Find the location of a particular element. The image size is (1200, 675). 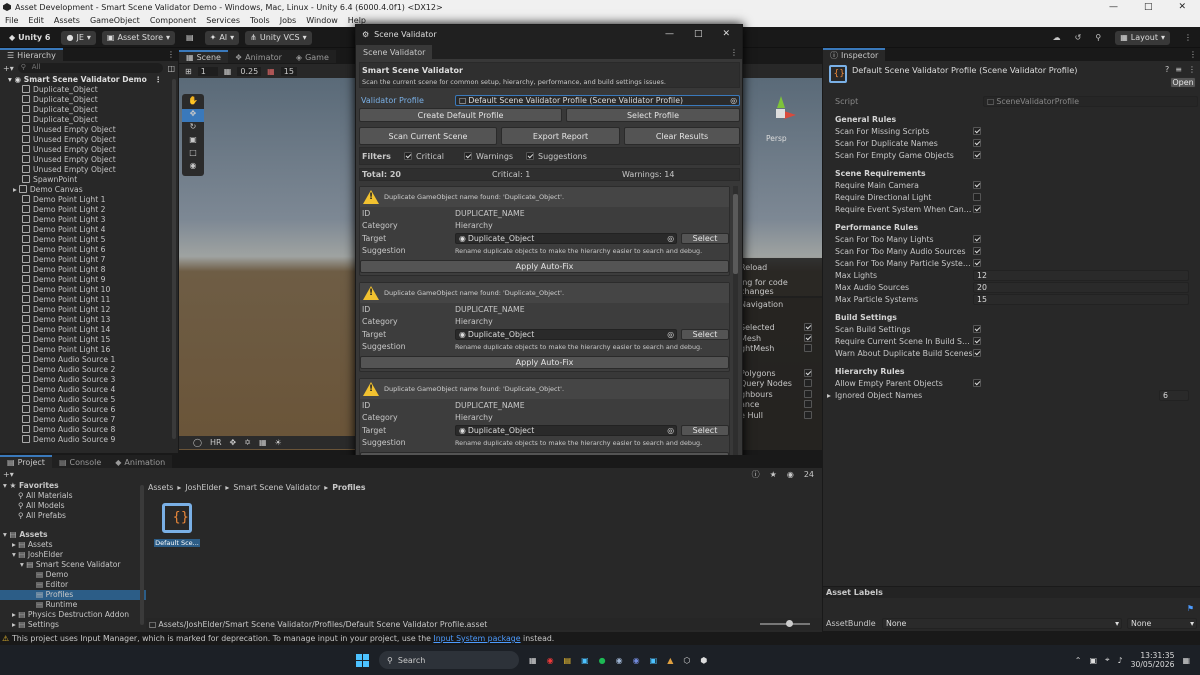

hierarchy-item: Demo Audio Source 6 is located at coordinates (100, 410).